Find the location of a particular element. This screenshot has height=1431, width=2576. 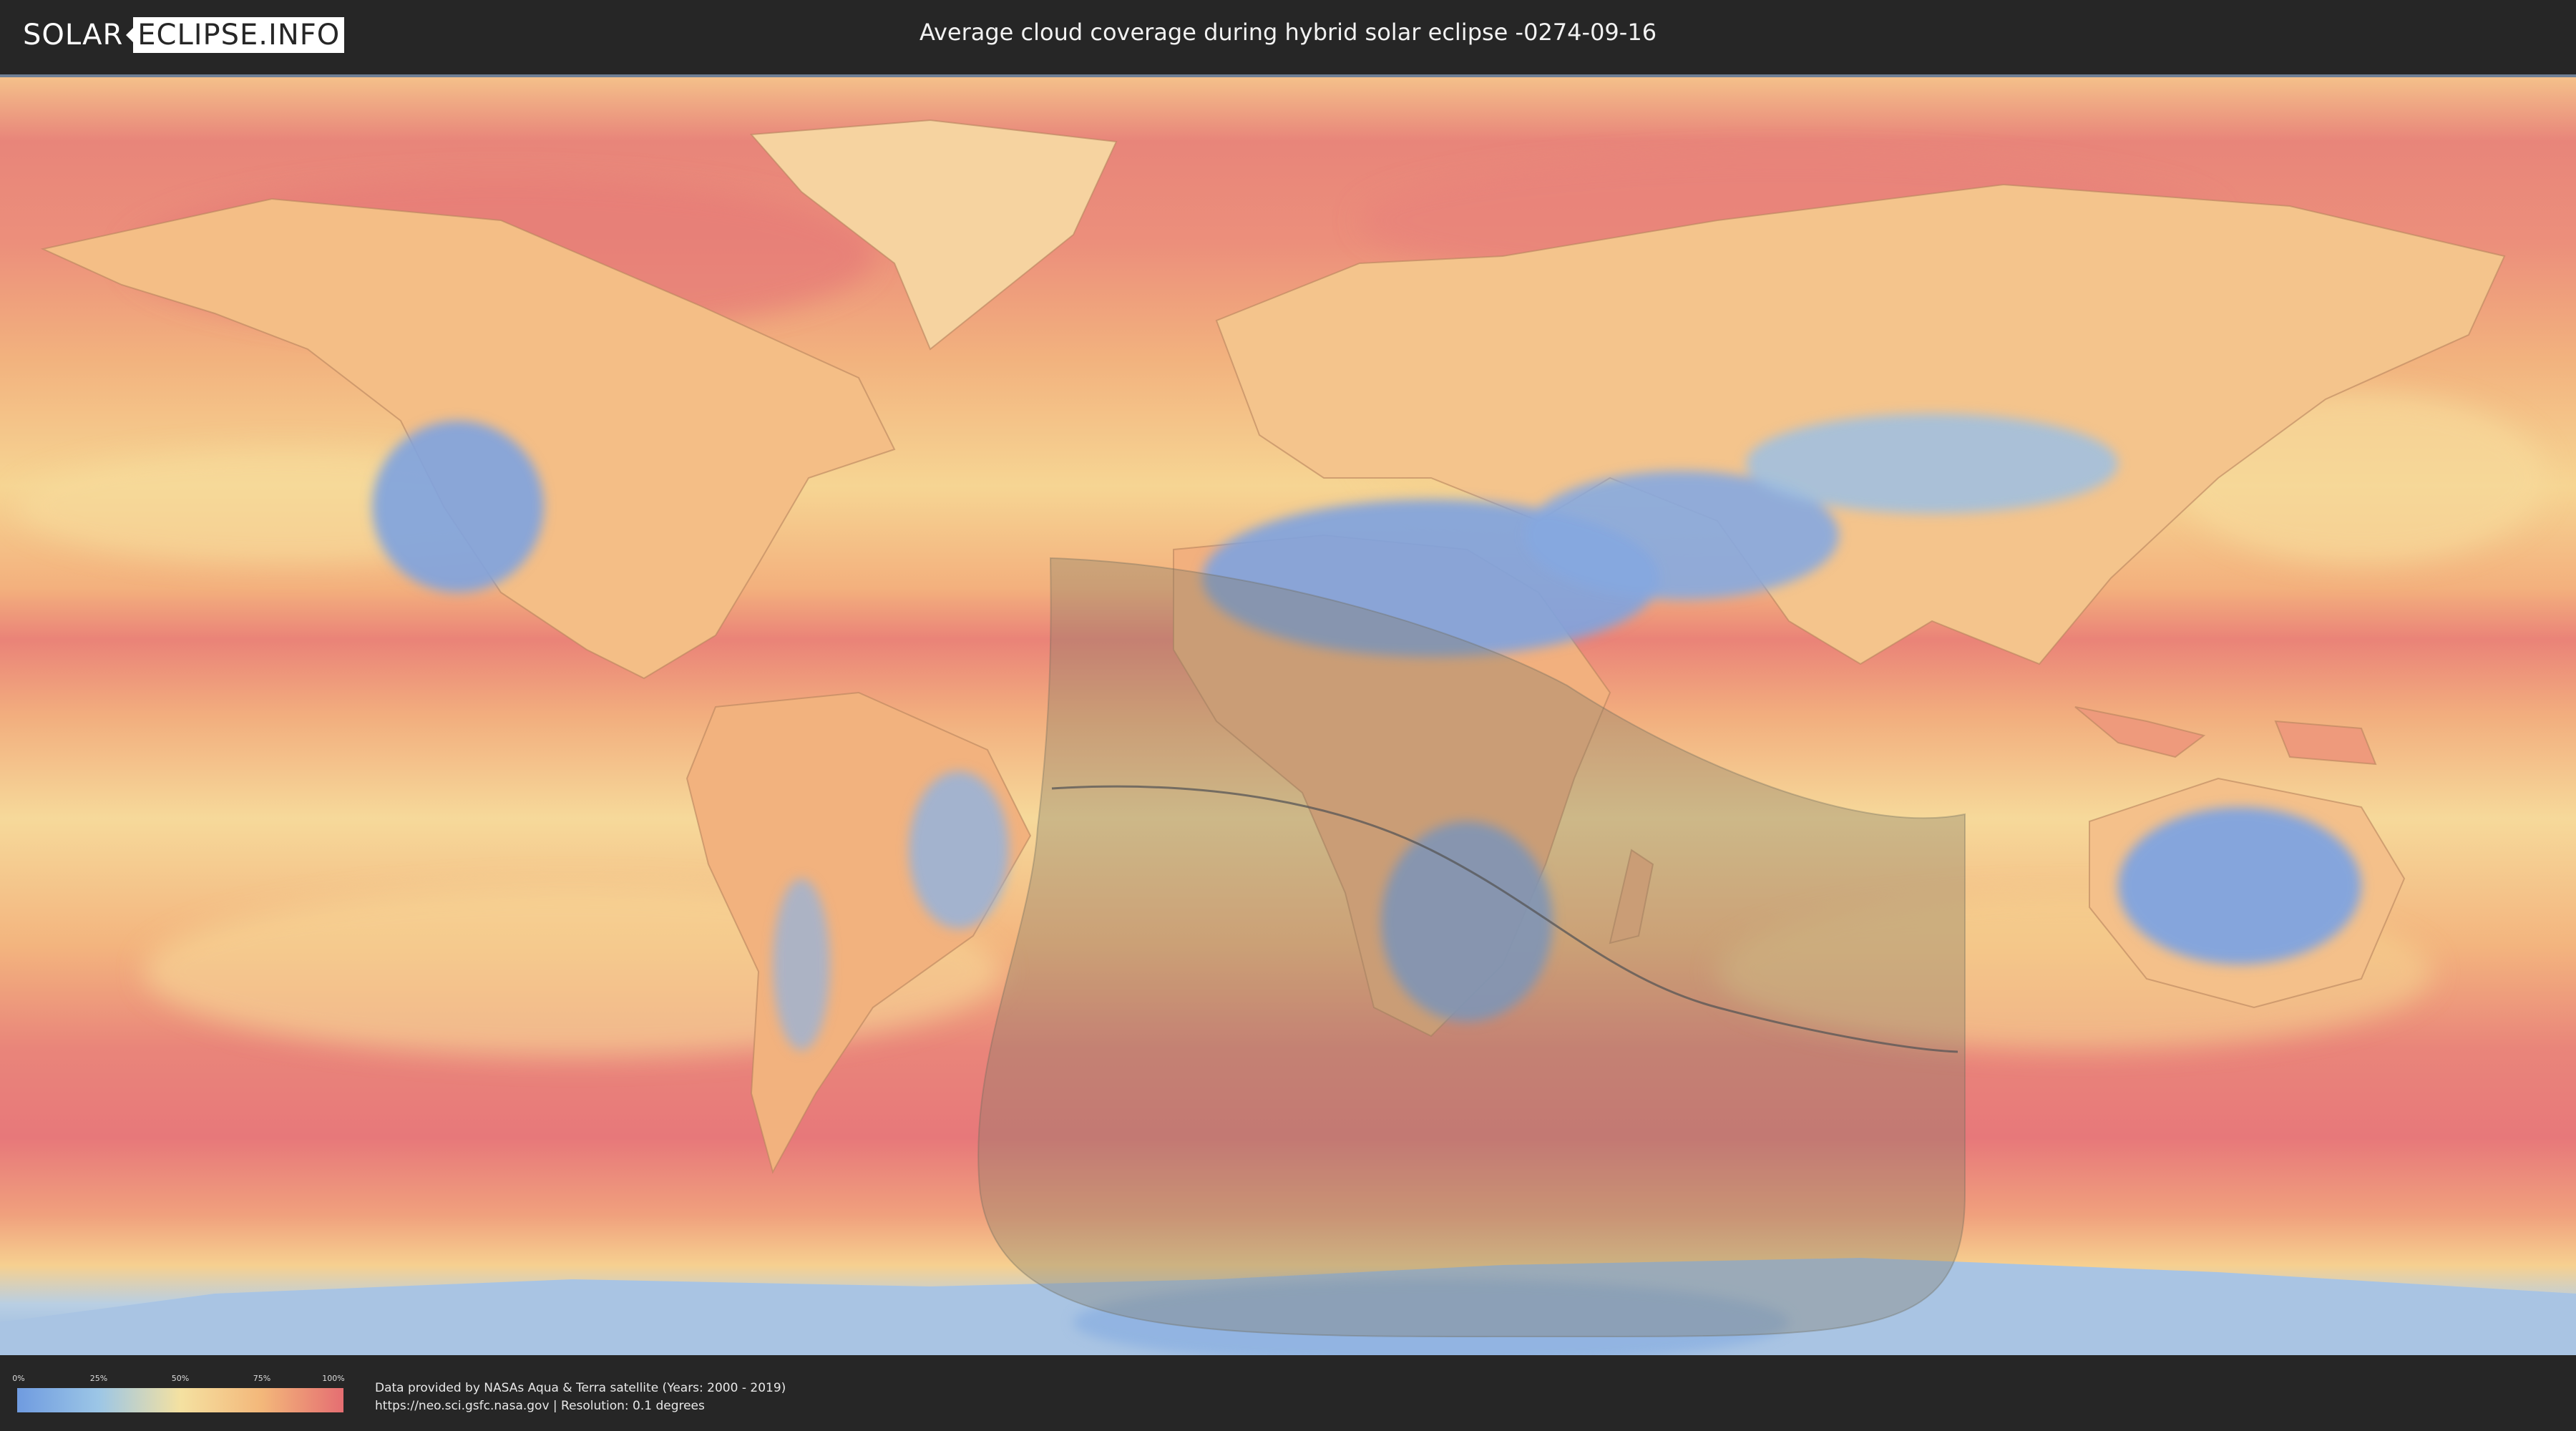

legend-ticks: 0% 25% 50% 75% 100% is located at coordinates (178, 1379).